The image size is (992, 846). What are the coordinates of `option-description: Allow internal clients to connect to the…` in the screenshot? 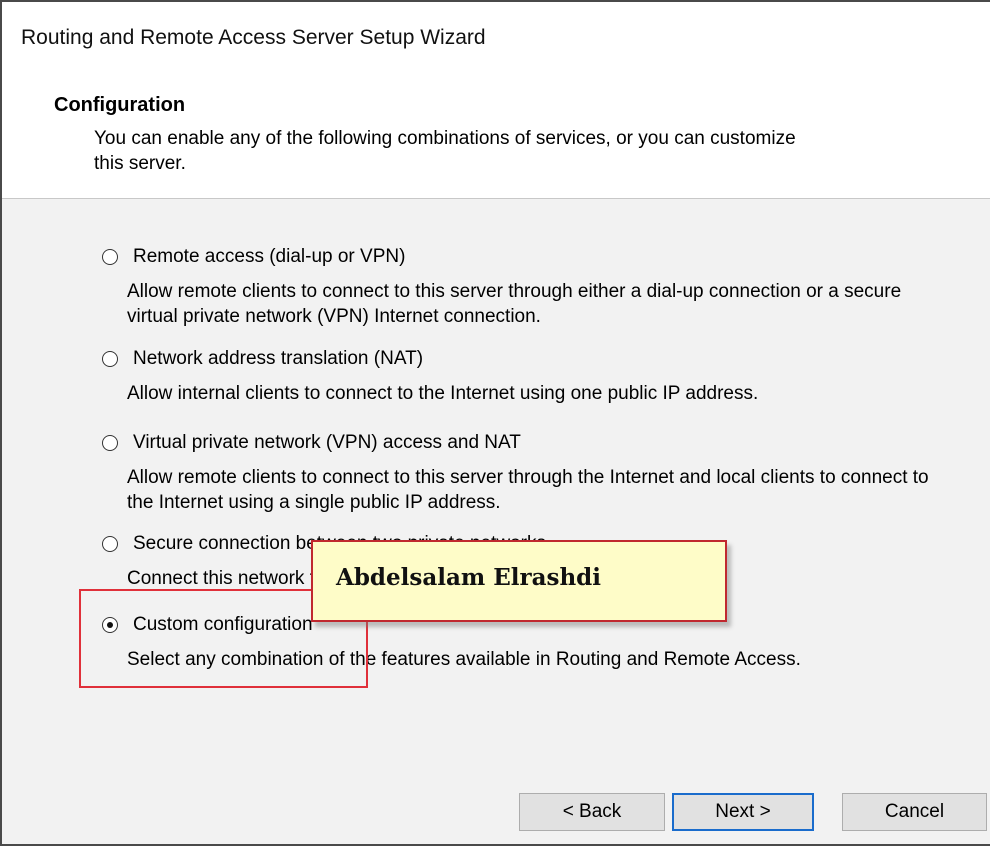 It's located at (443, 393).